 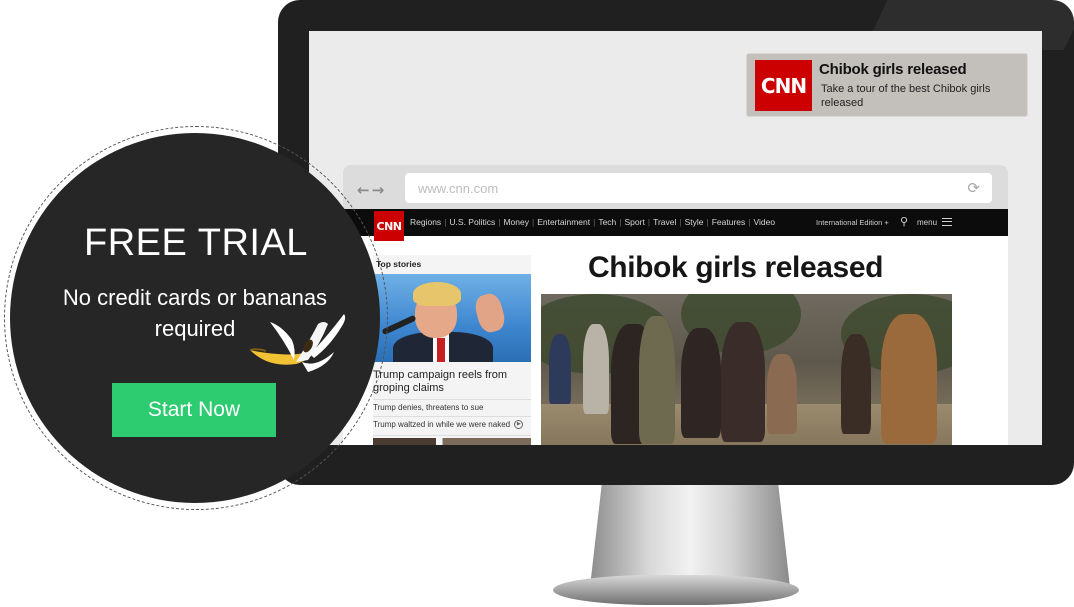 What do you see at coordinates (973, 188) in the screenshot?
I see `reload-icon: ⟳` at bounding box center [973, 188].